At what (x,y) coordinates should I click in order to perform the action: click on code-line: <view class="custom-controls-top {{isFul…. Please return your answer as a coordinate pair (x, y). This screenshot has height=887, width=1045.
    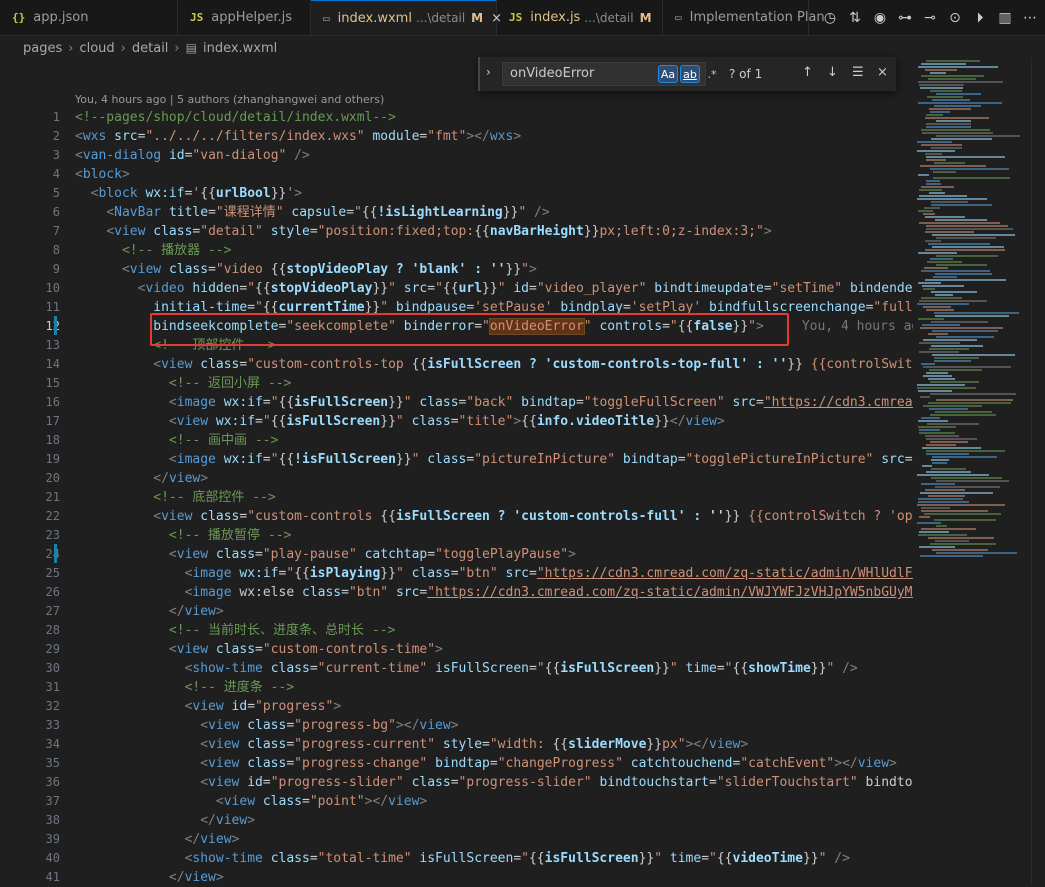
    Looking at the image, I should click on (494, 364).